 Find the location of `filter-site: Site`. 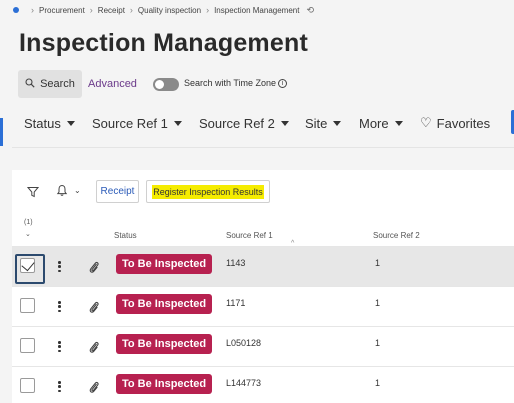

filter-site: Site is located at coordinates (323, 123).